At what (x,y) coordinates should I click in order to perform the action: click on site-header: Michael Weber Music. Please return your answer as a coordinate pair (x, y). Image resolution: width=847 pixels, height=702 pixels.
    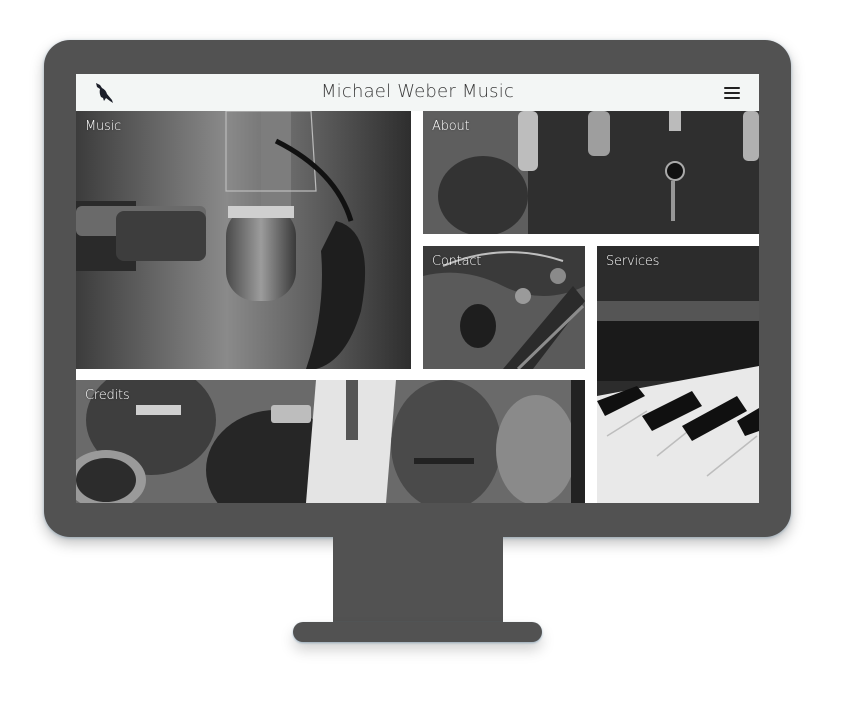
    Looking at the image, I should click on (417, 92).